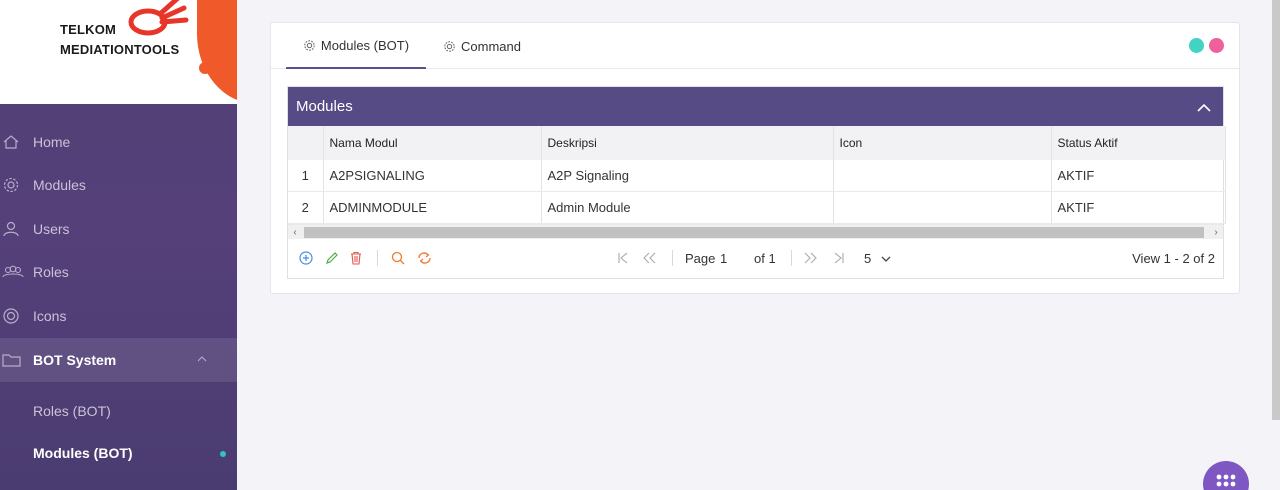 Image resolution: width=1280 pixels, height=490 pixels. Describe the element at coordinates (306, 257) in the screenshot. I see `add-record-icon` at that location.